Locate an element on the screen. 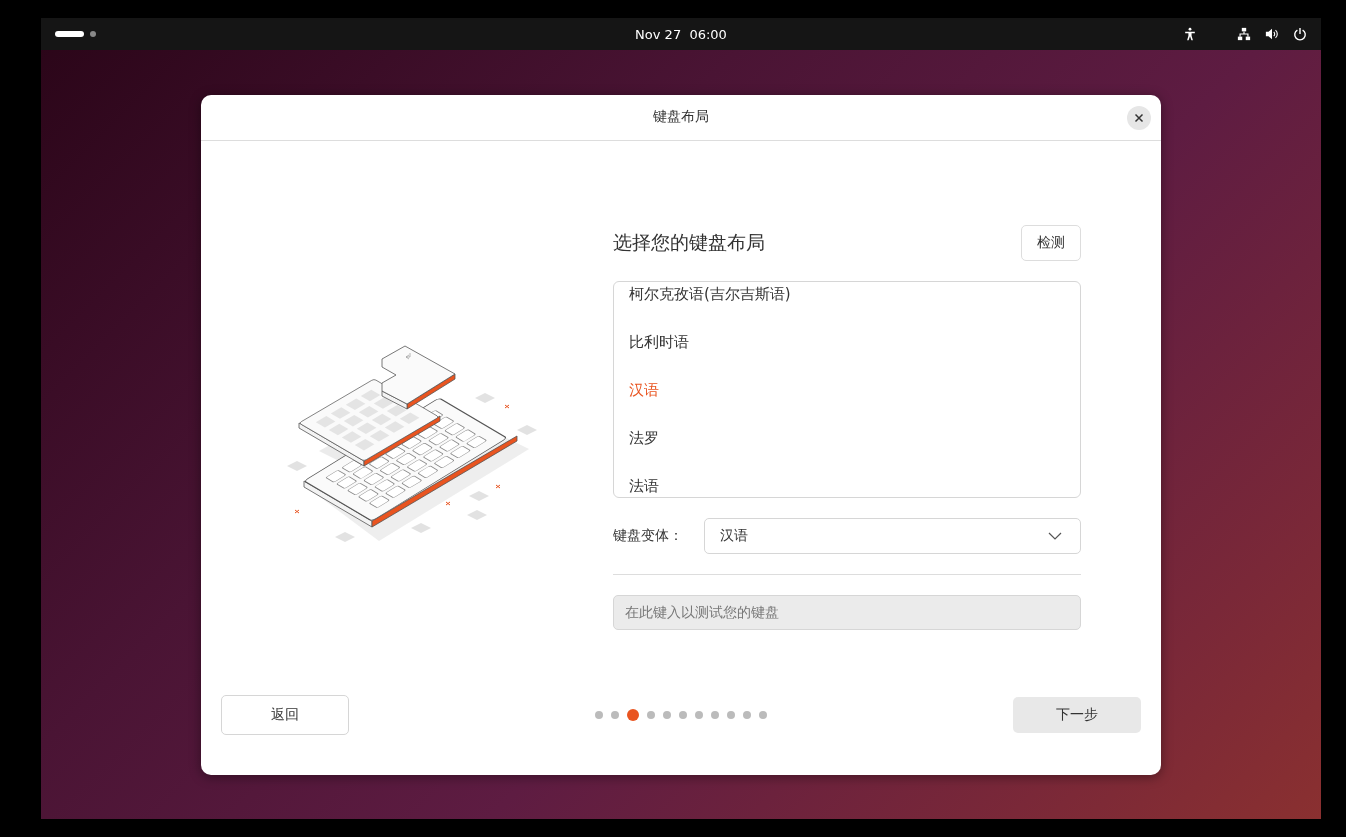 This screenshot has height=837, width=1346. page-heading: 选择您的键盘布局 is located at coordinates (689, 242).